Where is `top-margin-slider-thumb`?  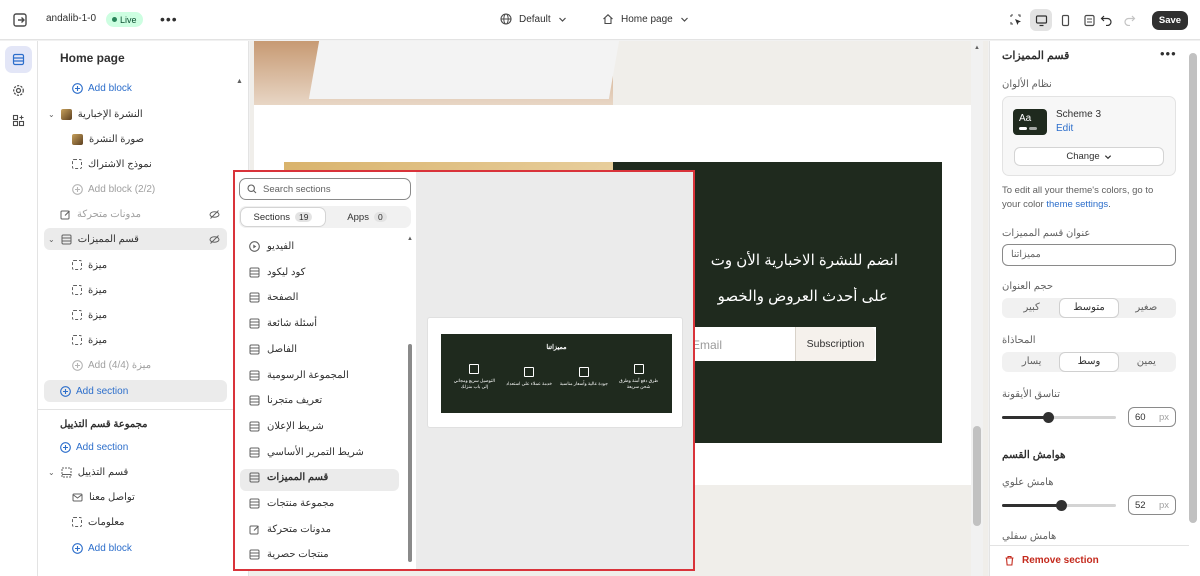
top-margin-slider-thumb is located at coordinates (1062, 505).